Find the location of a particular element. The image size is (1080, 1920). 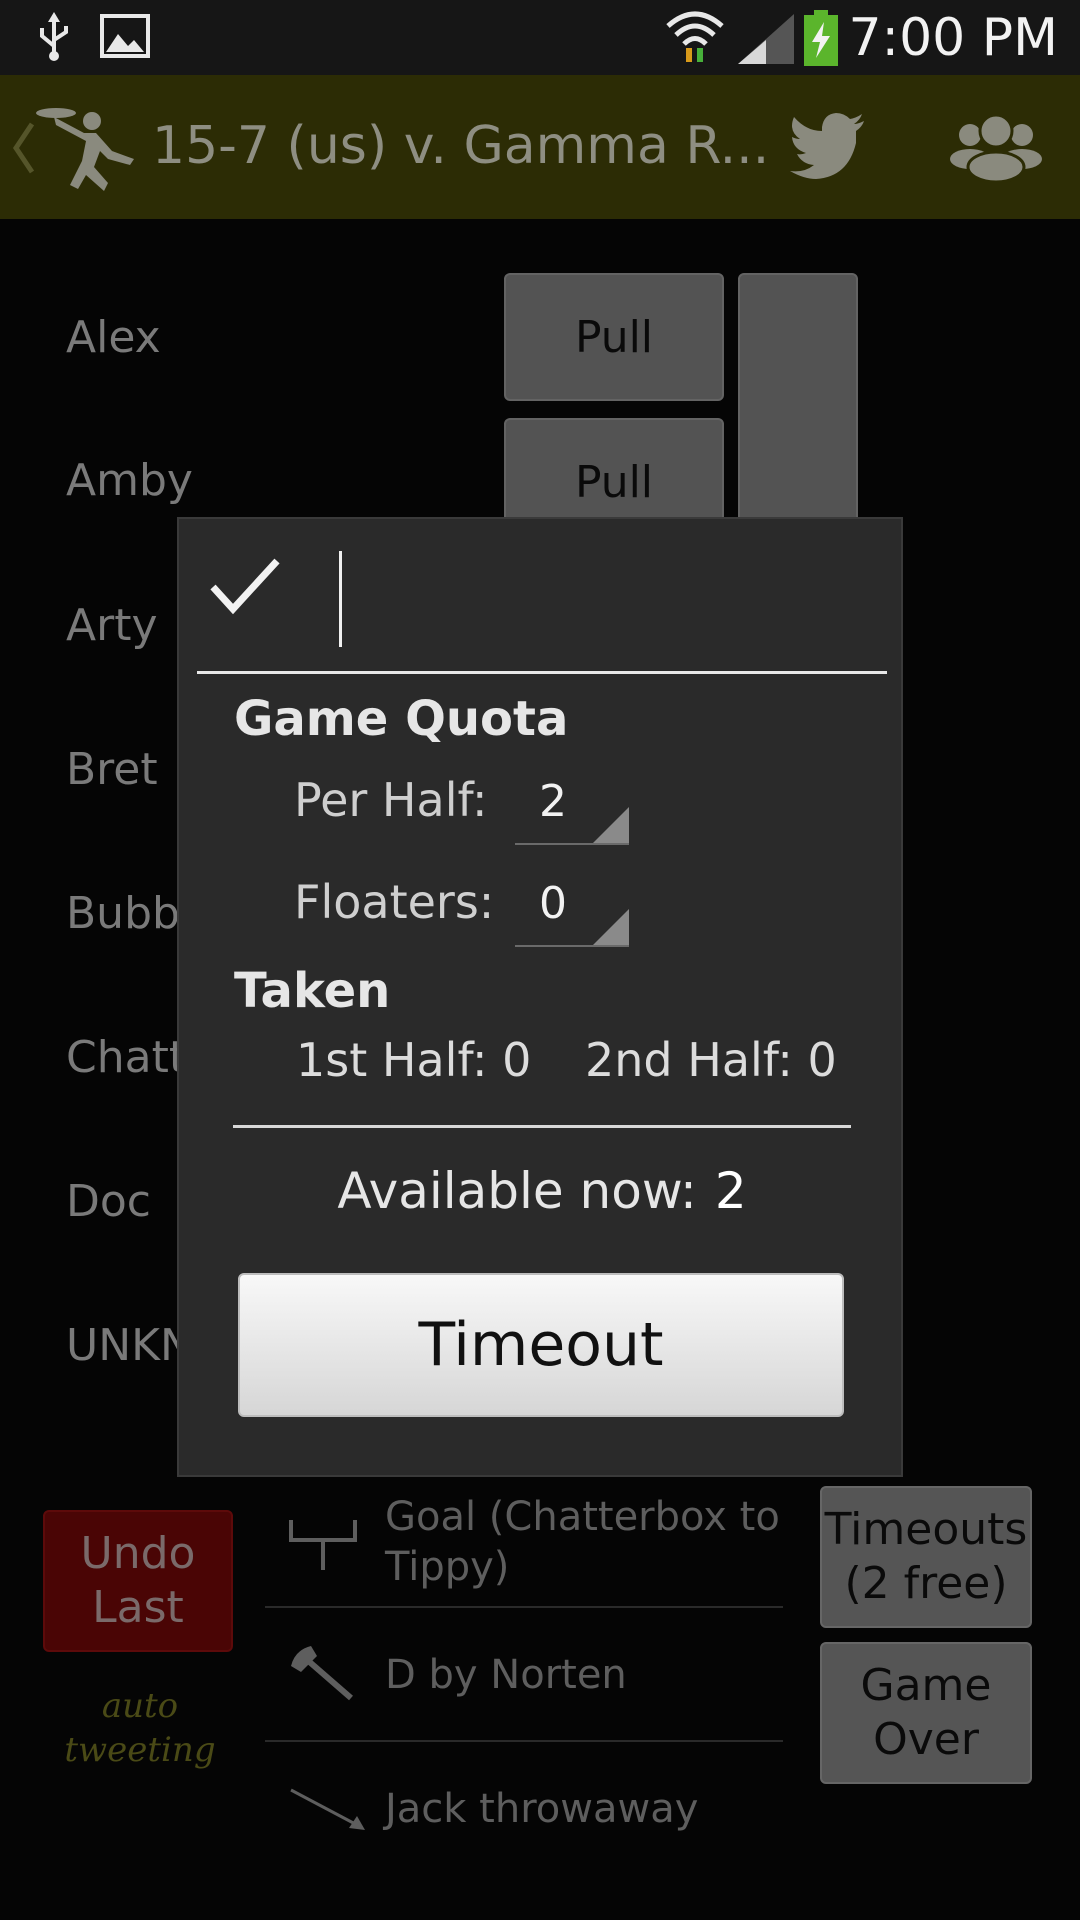

text-cursor is located at coordinates (340, 599).